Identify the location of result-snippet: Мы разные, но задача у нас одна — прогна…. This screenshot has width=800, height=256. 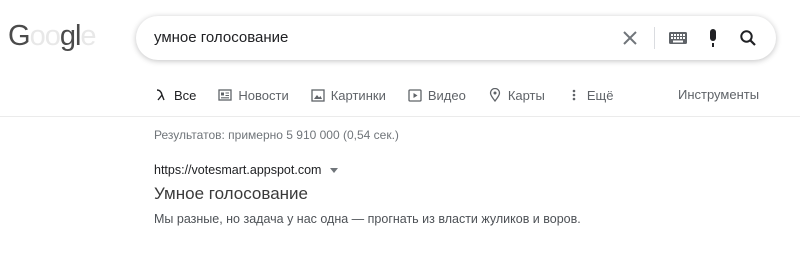
(367, 219).